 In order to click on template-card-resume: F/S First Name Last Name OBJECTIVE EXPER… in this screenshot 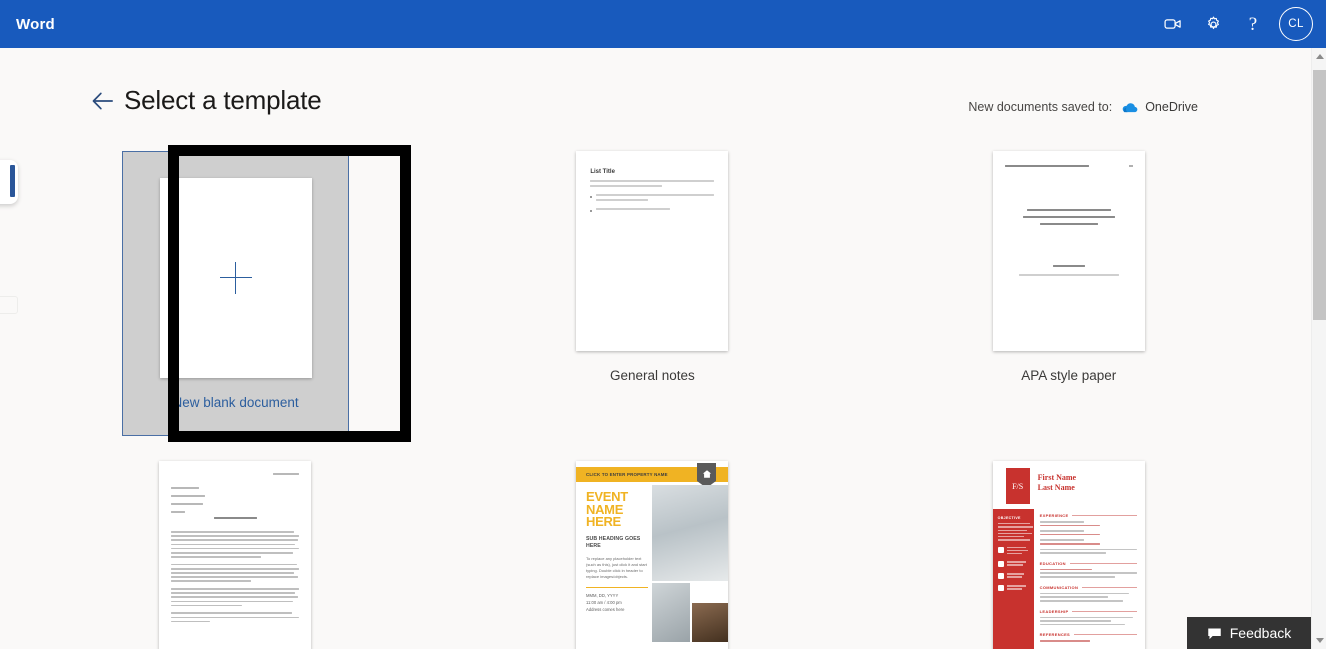, I will do `click(1068, 555)`.